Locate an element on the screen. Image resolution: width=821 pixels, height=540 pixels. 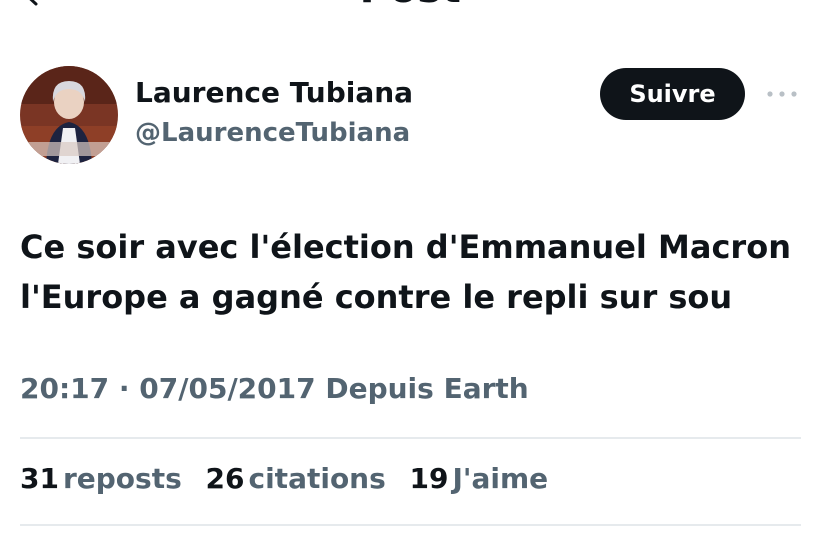
likes-stat: 19 J'aime is located at coordinates (479, 478).